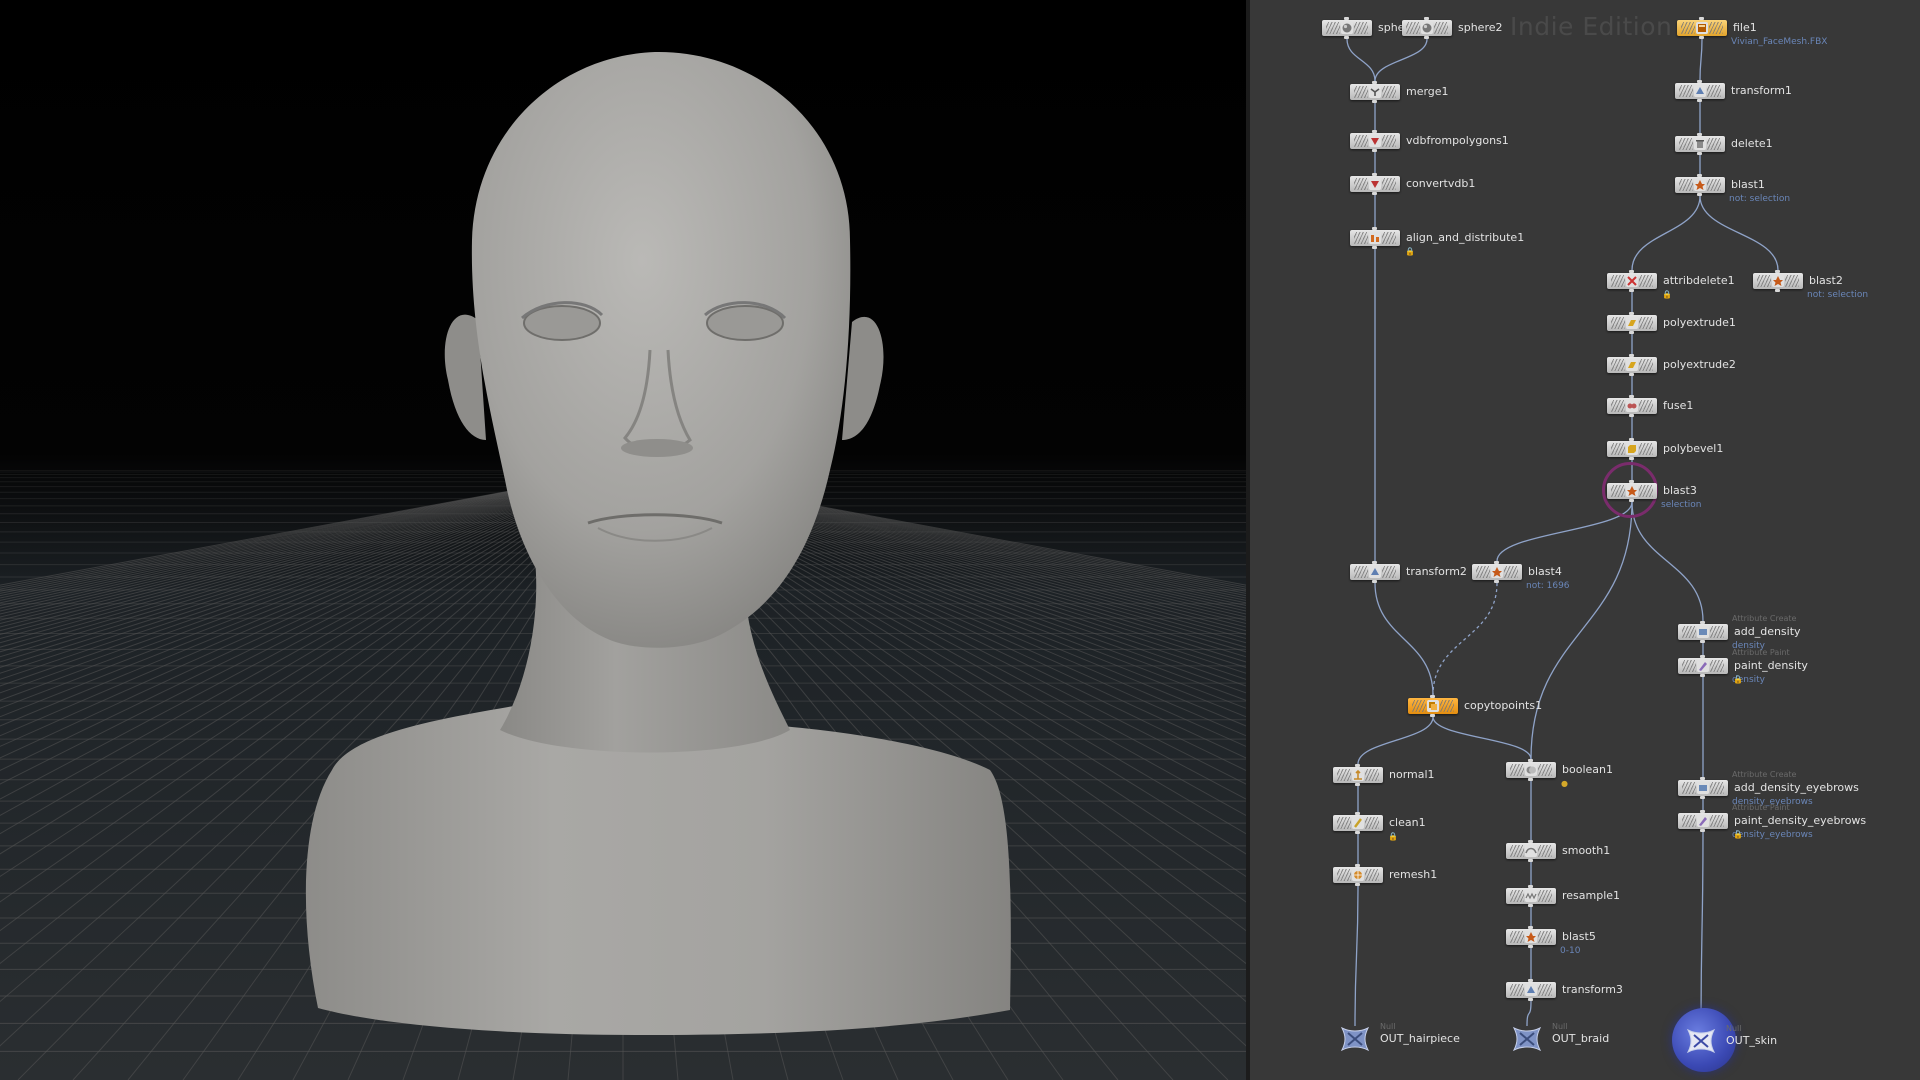 The image size is (1920, 1080). What do you see at coordinates (1752, 1040) in the screenshot?
I see `node-label: OUT_skin` at bounding box center [1752, 1040].